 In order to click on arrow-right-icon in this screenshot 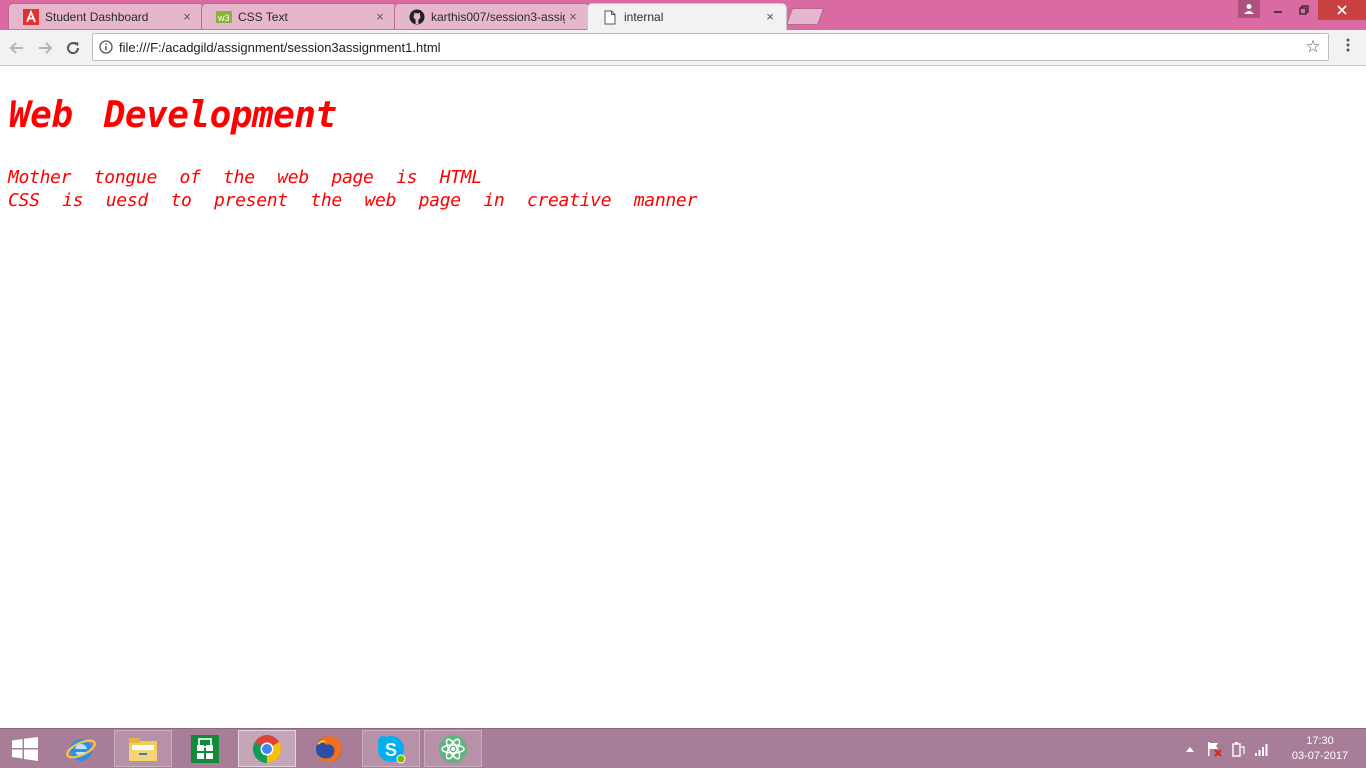, I will do `click(46, 48)`.